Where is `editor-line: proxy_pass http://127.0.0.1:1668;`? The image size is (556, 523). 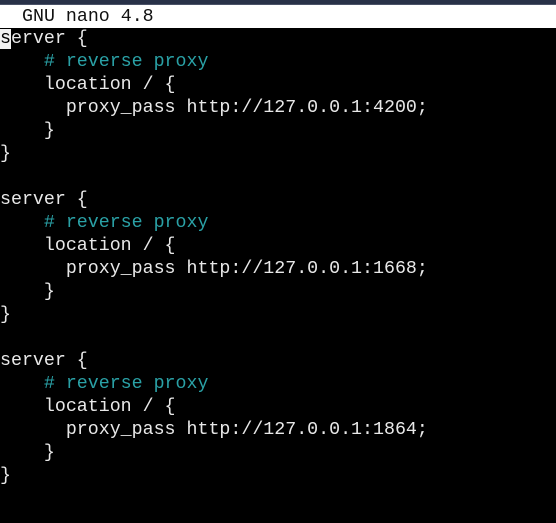
editor-line: proxy_pass http://127.0.0.1:1668; is located at coordinates (278, 269).